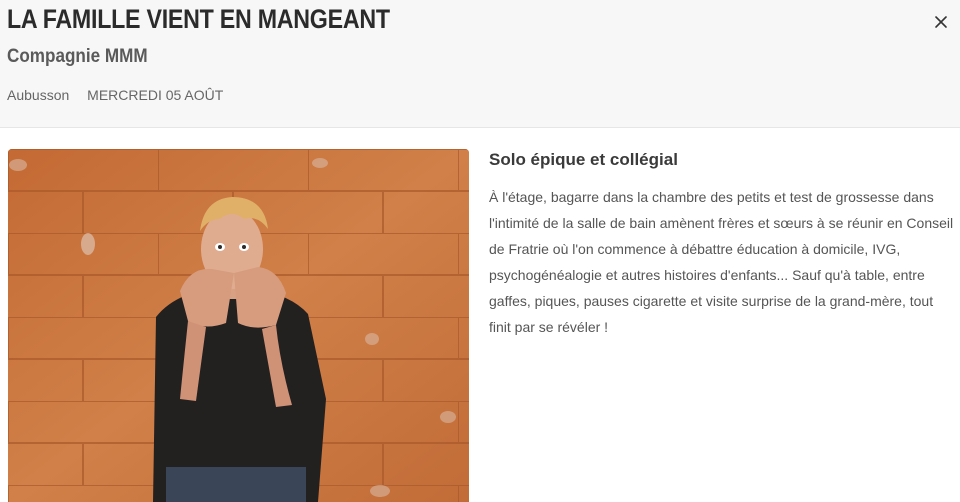 The height and width of the screenshot is (502, 960). Describe the element at coordinates (583, 159) in the screenshot. I see `event-subheading: Solo épique et collégial` at that location.